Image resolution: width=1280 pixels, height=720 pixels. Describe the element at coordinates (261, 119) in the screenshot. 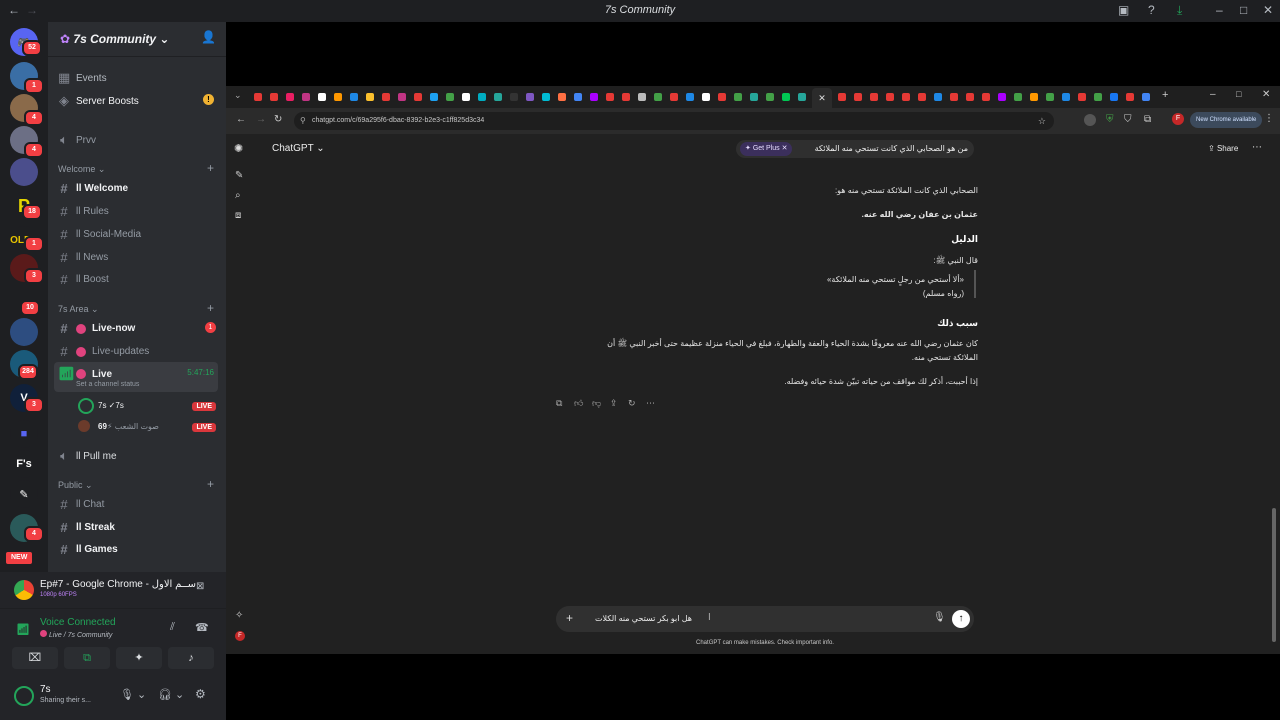

I see `forward-icon: →` at that location.